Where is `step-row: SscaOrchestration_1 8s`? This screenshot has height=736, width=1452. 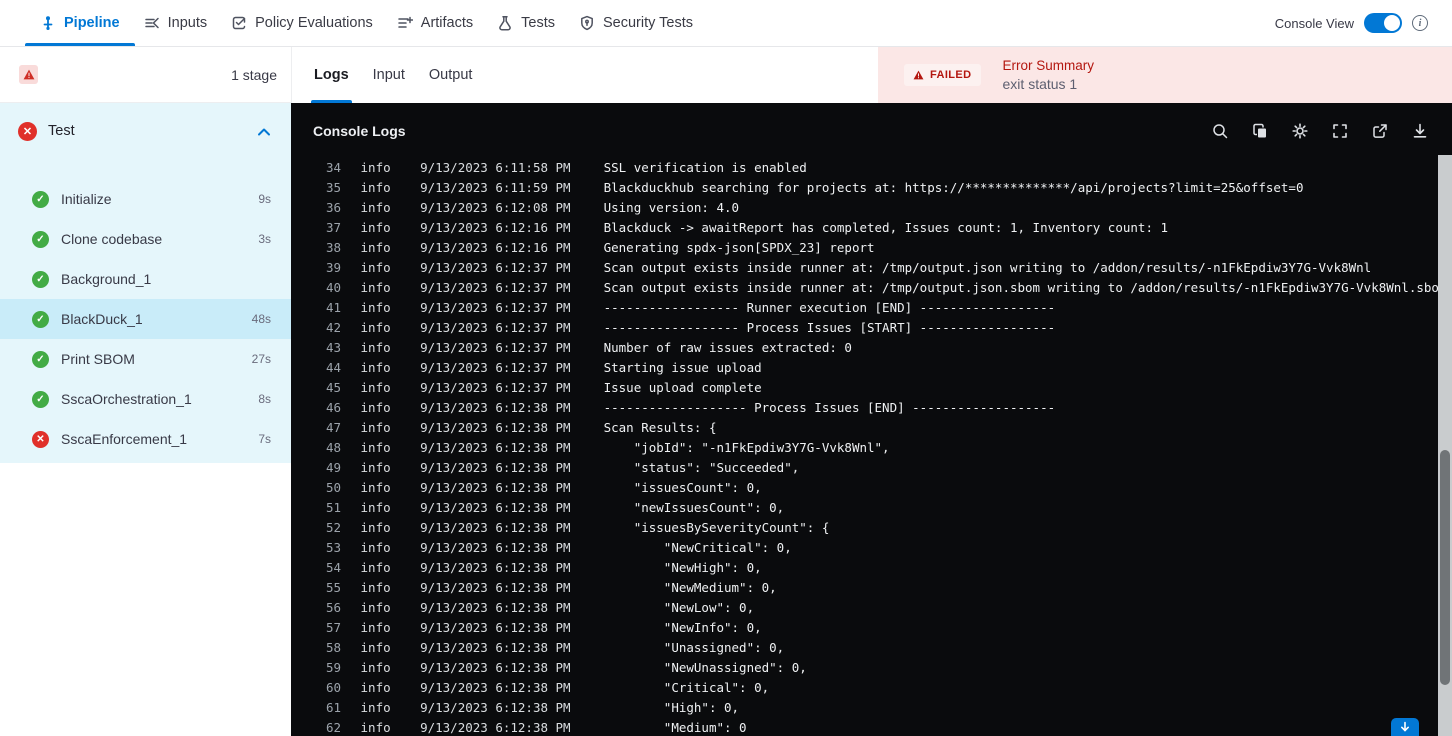 step-row: SscaOrchestration_1 8s is located at coordinates (145, 399).